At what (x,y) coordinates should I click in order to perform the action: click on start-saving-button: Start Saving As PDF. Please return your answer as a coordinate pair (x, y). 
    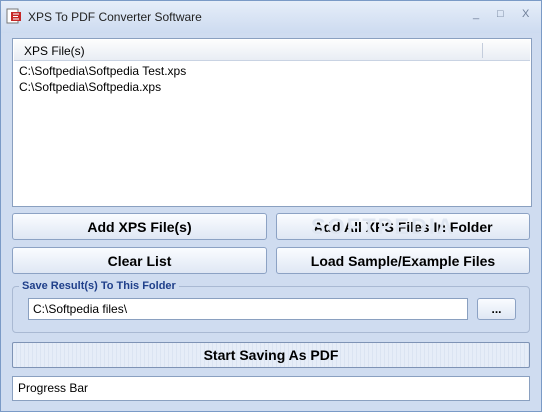
    Looking at the image, I should click on (271, 355).